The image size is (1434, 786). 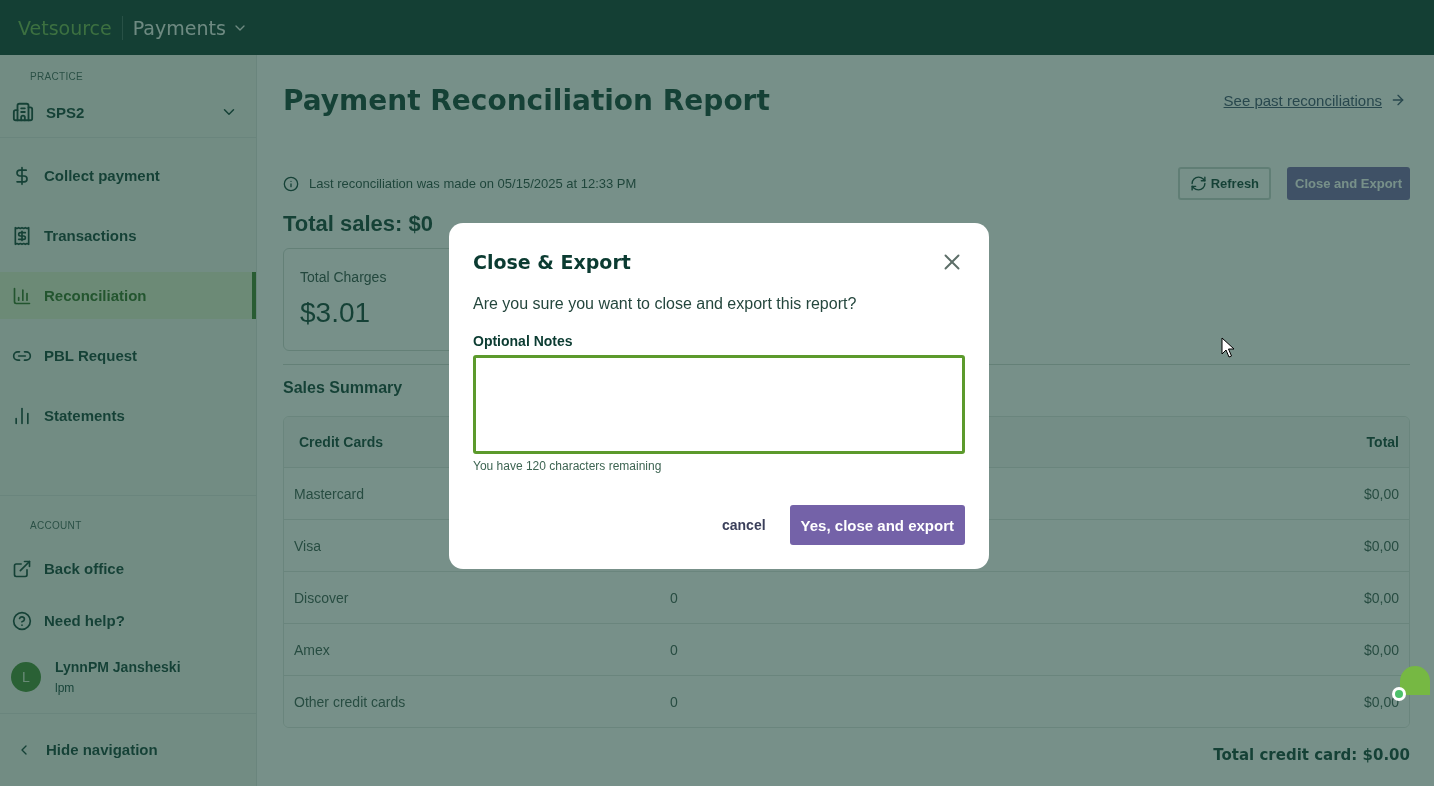 I want to click on notes-field, so click(x=719, y=404).